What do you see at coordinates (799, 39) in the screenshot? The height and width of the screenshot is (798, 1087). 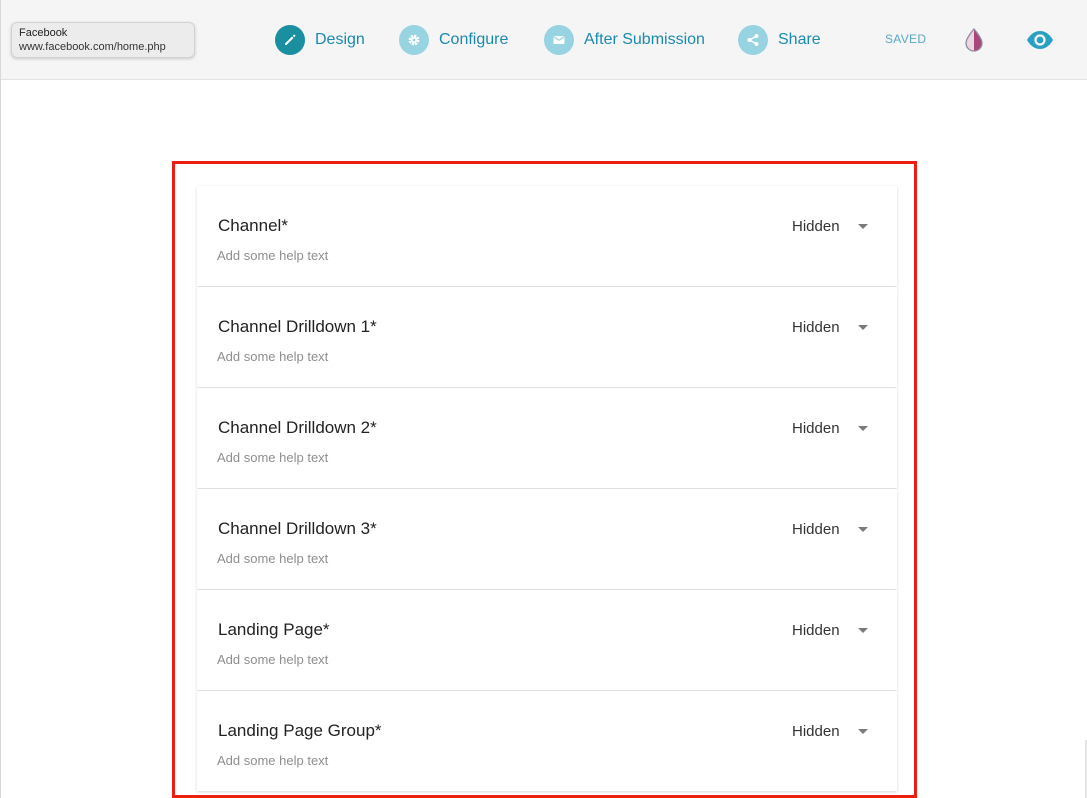 I see `nav-share-label: Share` at bounding box center [799, 39].